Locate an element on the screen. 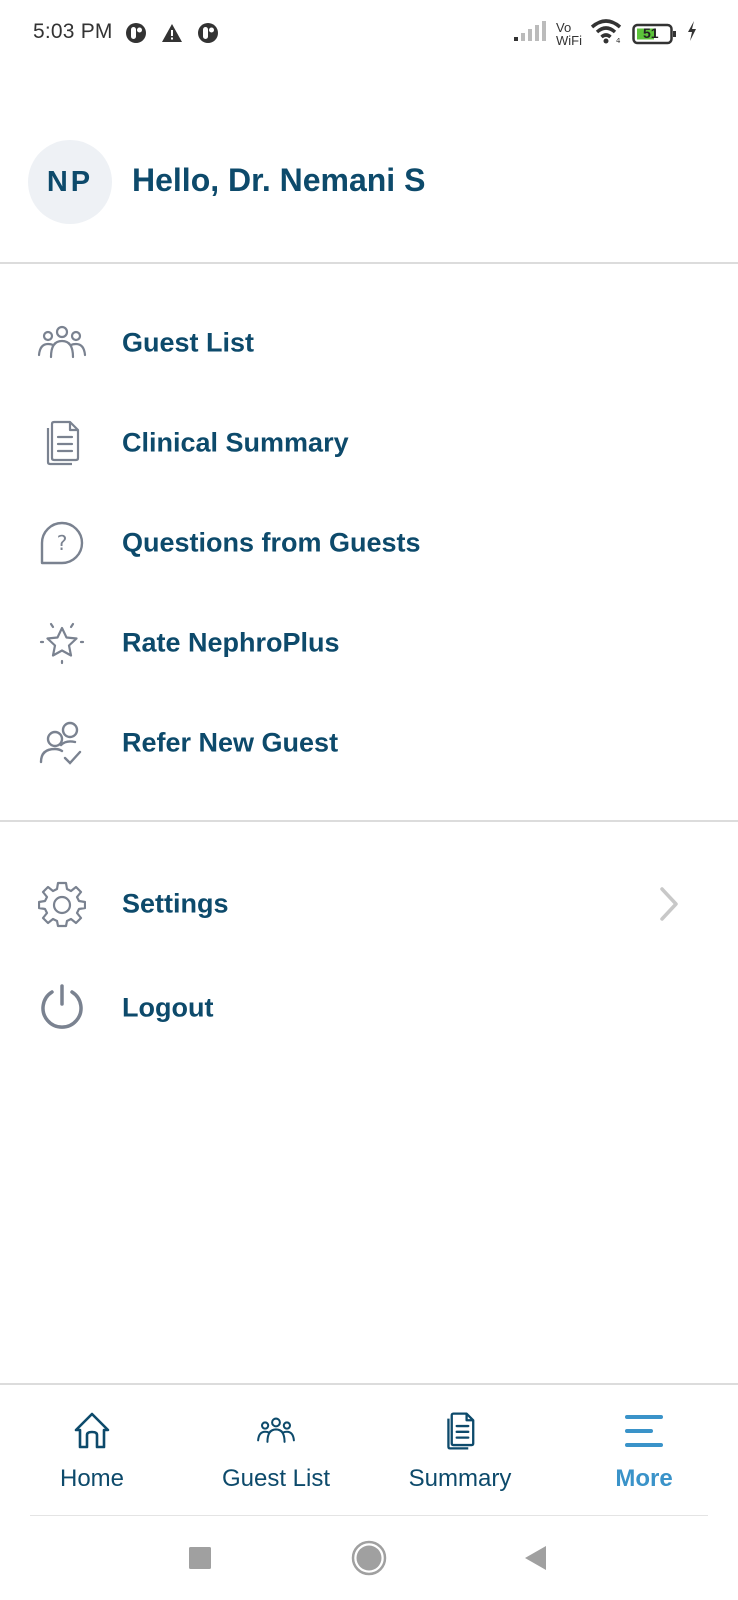 Image resolution: width=738 pixels, height=1600 pixels. nav-item-guest-list: Guest List is located at coordinates (276, 1449).